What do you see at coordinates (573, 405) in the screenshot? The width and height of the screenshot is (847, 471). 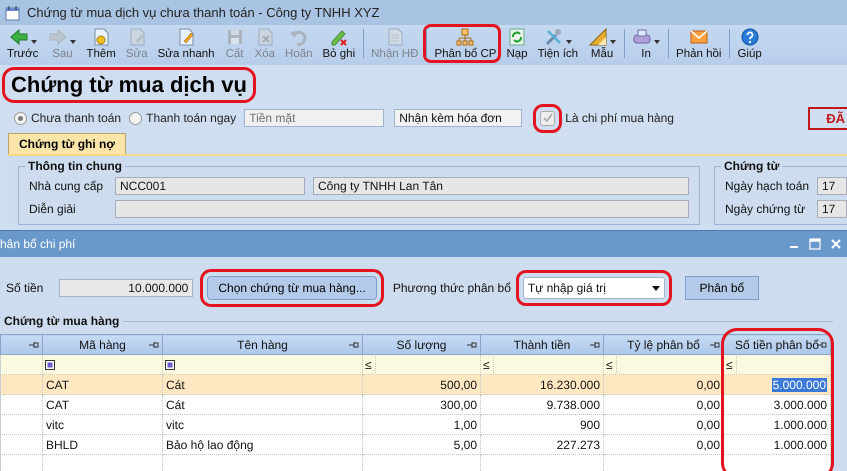 I see `table-cell: 9.738.000` at bounding box center [573, 405].